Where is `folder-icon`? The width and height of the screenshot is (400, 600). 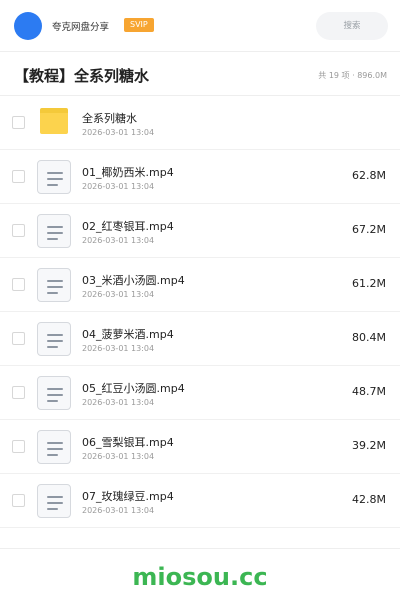 folder-icon is located at coordinates (54, 121).